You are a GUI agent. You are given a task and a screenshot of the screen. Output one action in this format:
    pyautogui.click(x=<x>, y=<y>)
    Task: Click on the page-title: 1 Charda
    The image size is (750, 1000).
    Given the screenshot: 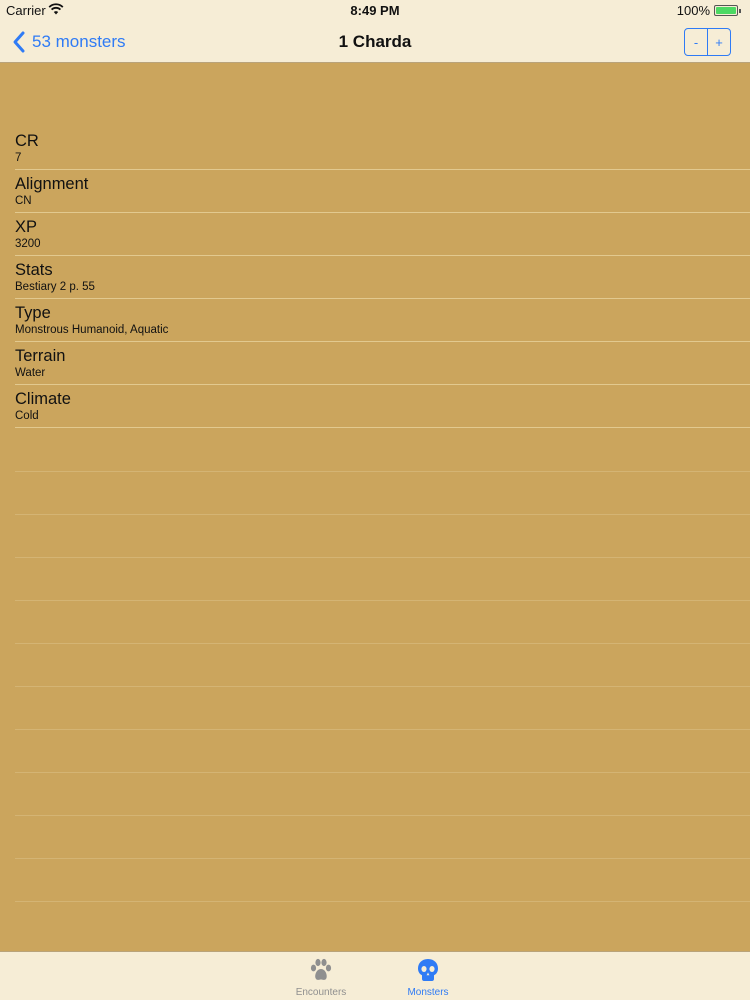 What is the action you would take?
    pyautogui.click(x=375, y=41)
    